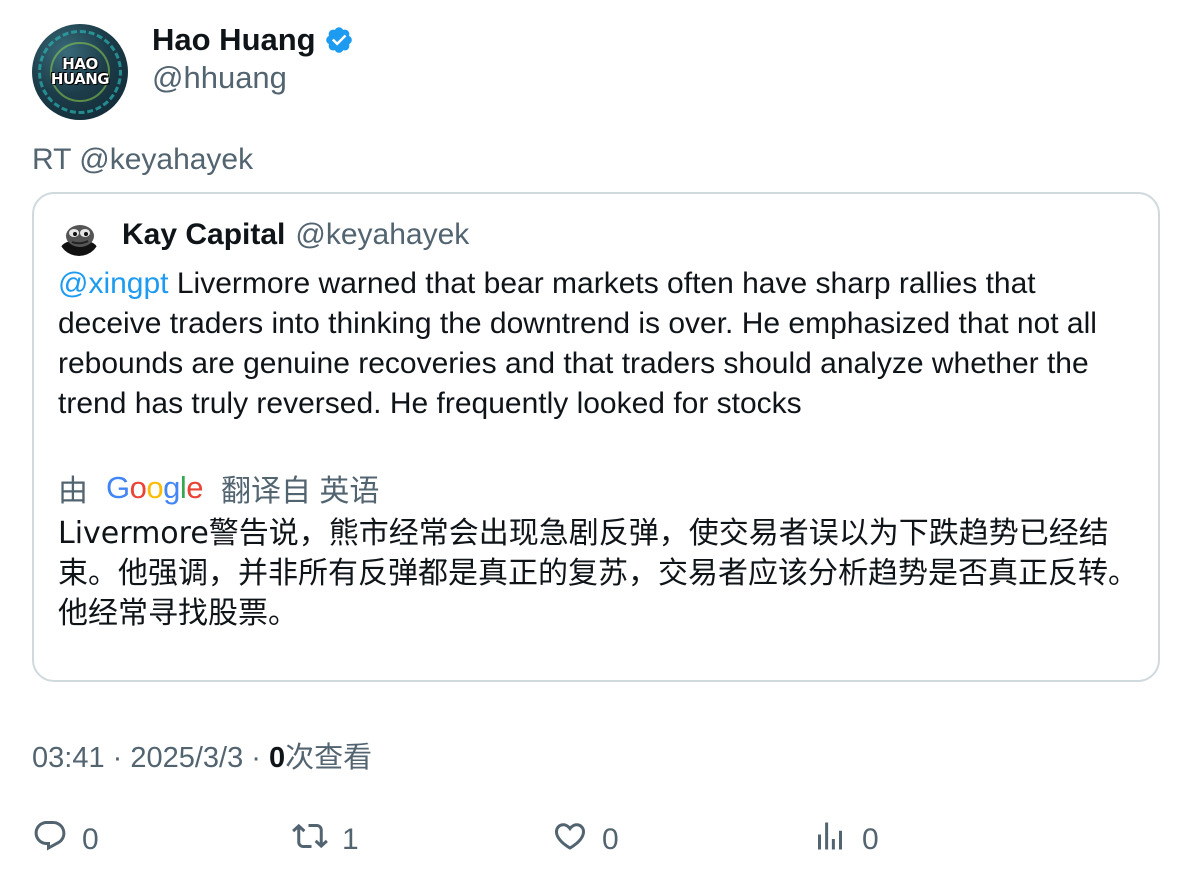  I want to click on author-names: Hao Huang @hhuang, so click(253, 71).